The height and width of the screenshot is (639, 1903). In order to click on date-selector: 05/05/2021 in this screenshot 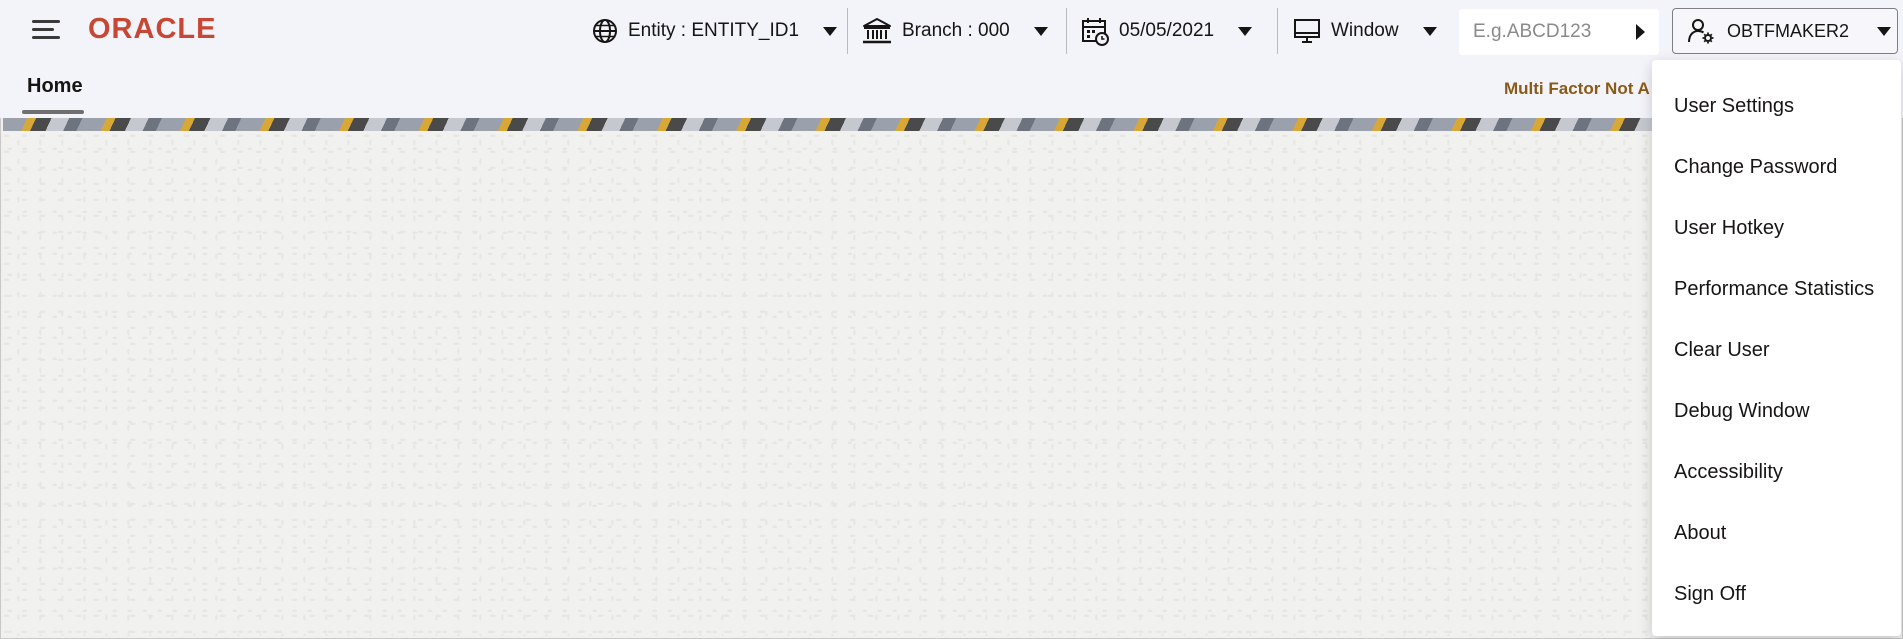, I will do `click(1167, 31)`.